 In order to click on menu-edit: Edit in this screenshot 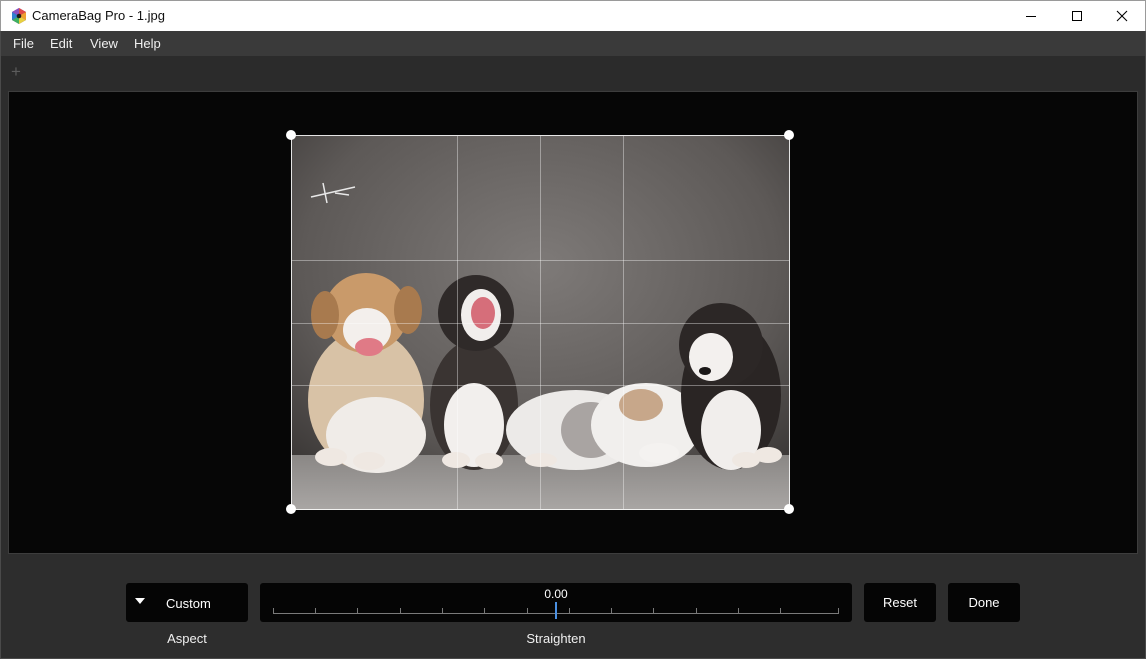, I will do `click(61, 43)`.